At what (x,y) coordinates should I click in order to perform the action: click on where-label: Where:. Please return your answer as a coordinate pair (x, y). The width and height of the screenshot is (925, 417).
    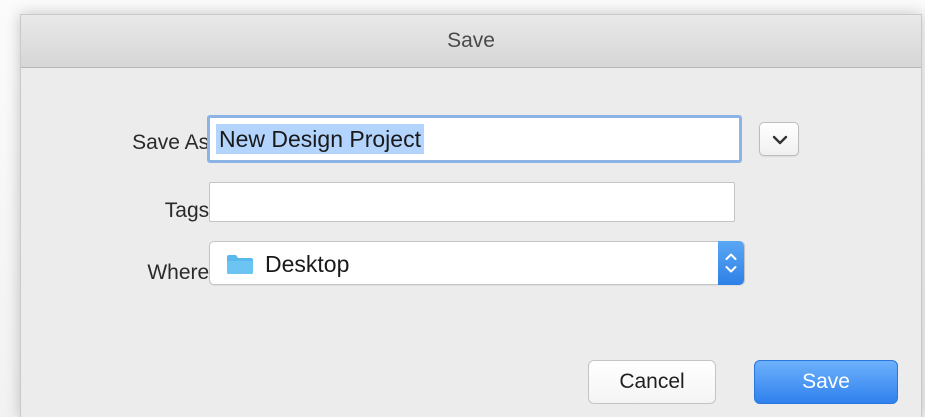
    Looking at the image, I should click on (181, 272).